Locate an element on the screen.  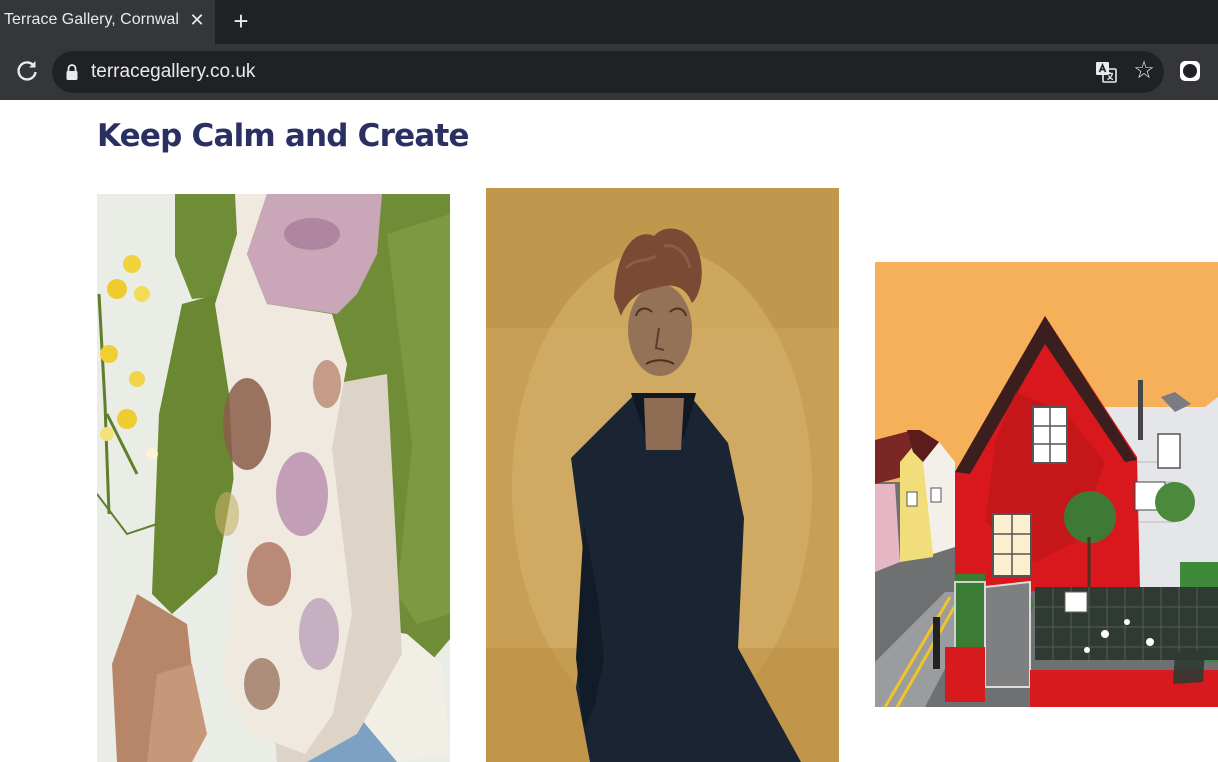
page-title: Keep Calm and Create is located at coordinates (283, 136).